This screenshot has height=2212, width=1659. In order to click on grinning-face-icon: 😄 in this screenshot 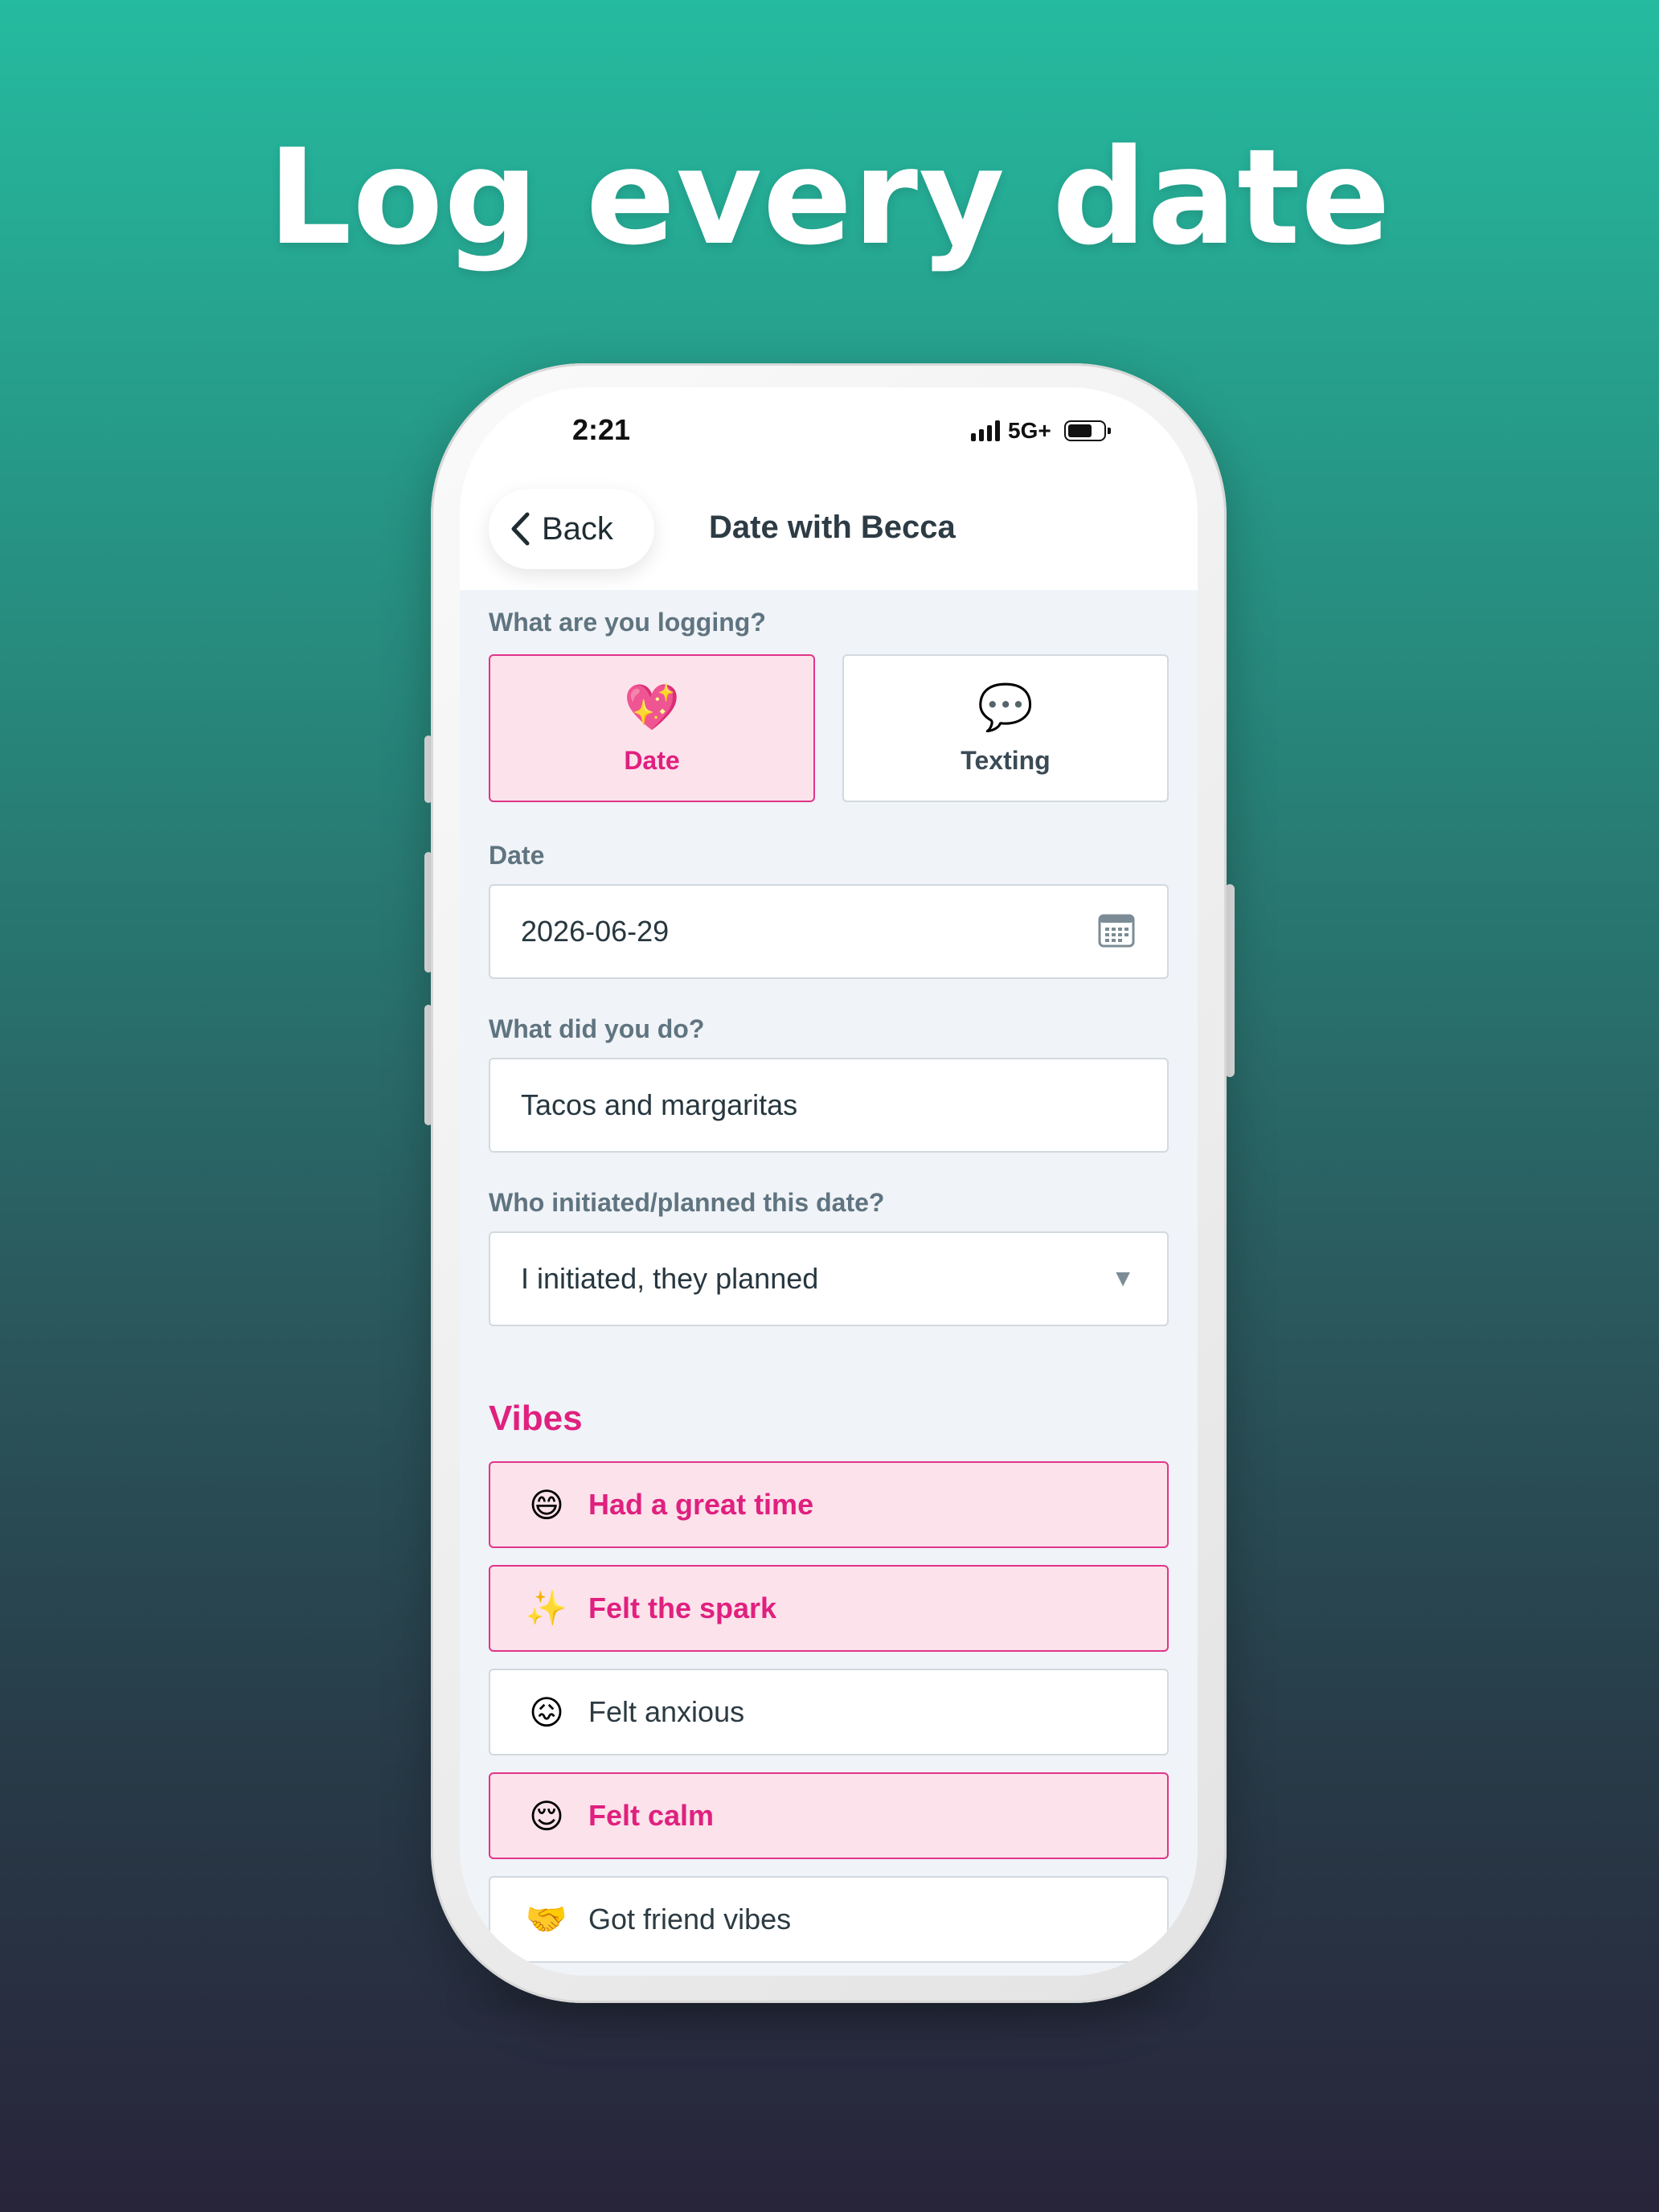, I will do `click(546, 1504)`.